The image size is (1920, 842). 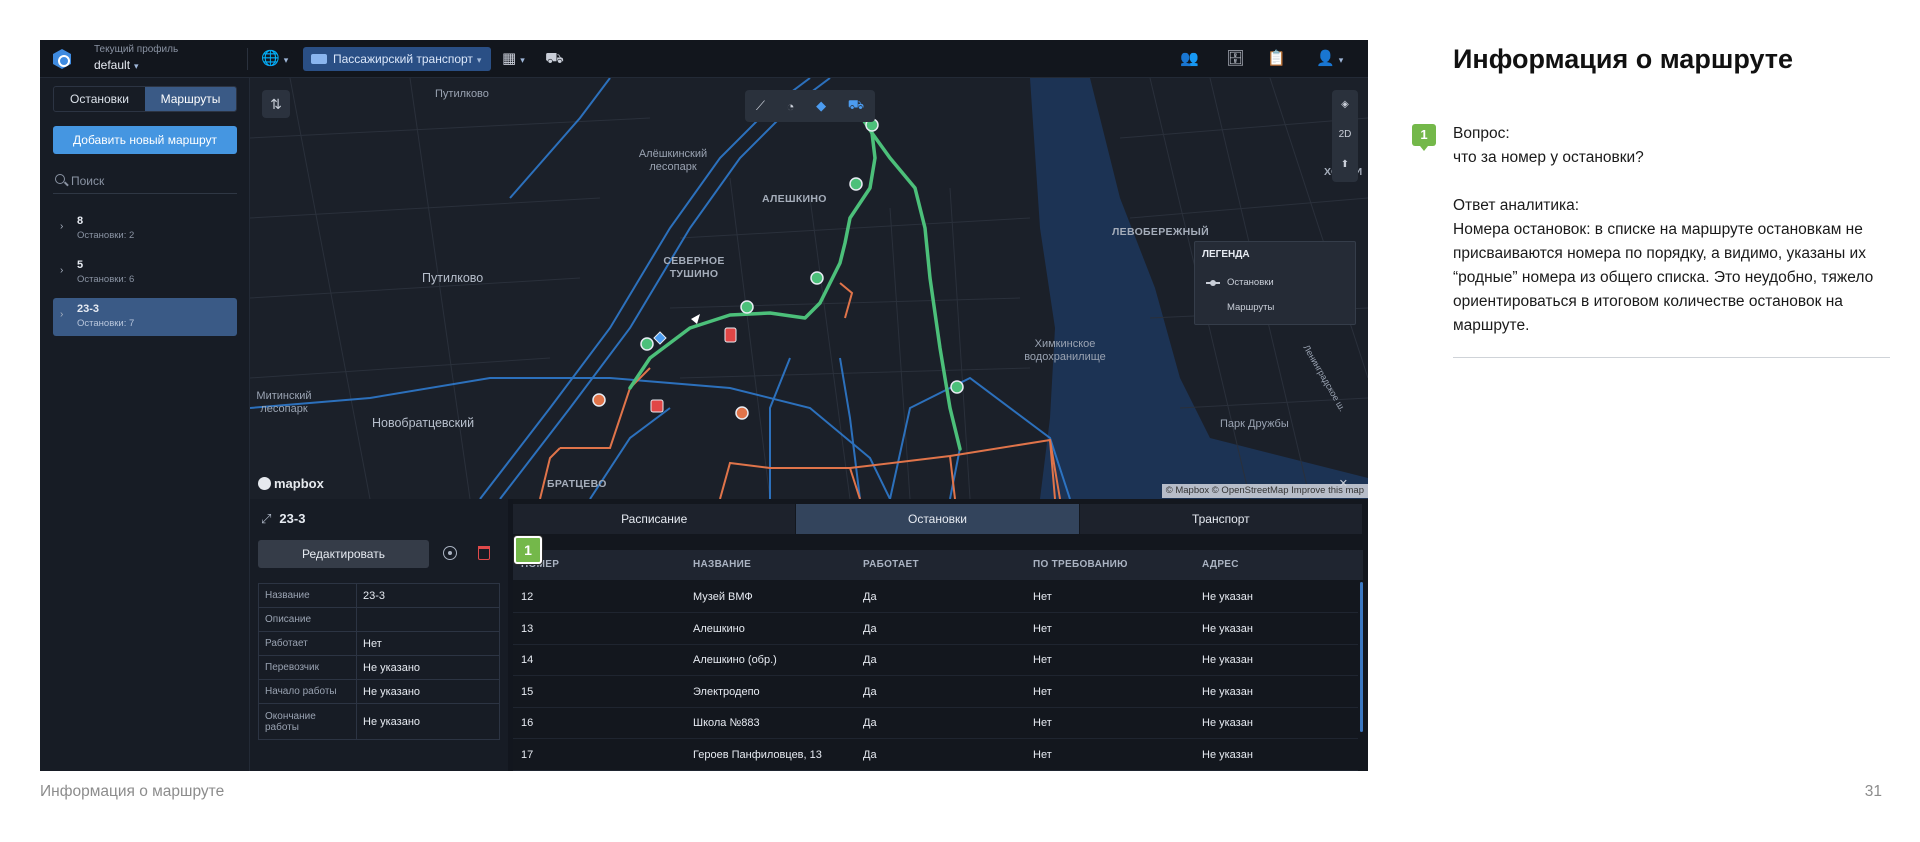 What do you see at coordinates (1276, 59) in the screenshot?
I see `clipboard-icon: 📋` at bounding box center [1276, 59].